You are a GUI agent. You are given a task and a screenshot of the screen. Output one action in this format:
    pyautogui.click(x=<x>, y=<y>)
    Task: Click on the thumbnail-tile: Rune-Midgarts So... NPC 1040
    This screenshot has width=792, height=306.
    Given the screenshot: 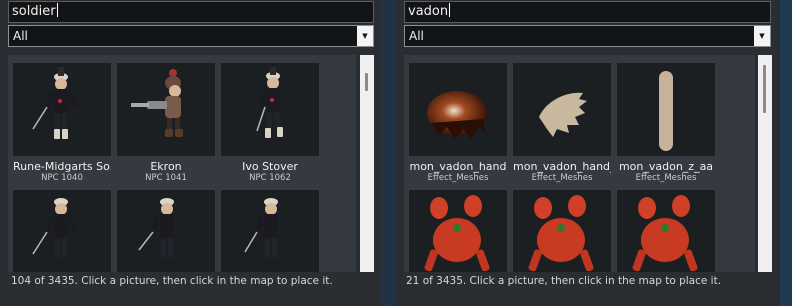 What is the action you would take?
    pyautogui.click(x=62, y=123)
    